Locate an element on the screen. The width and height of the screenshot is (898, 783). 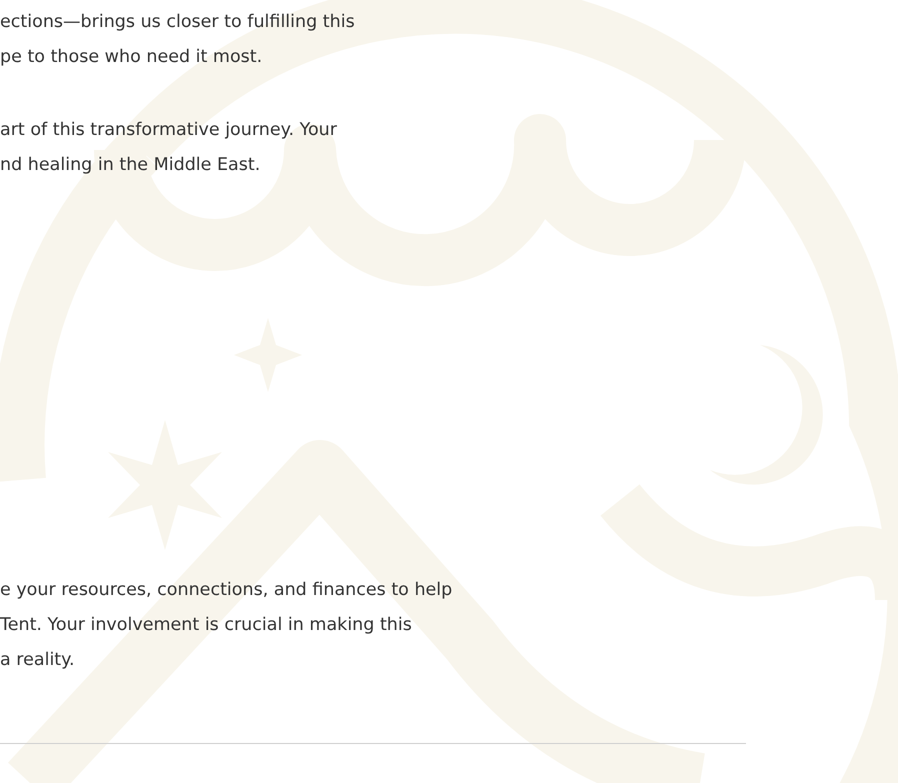
body-paragraph: ections—brings us closer to fulfilling this pe to those who need it most. is located at coordinates (177, 40).